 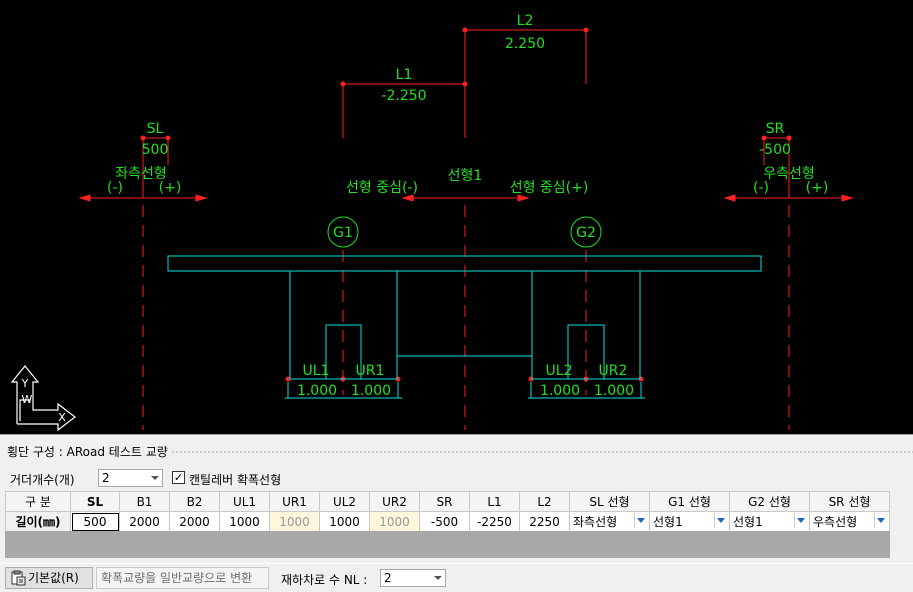 What do you see at coordinates (42, 480) in the screenshot?
I see `girder-count-label: 거더개수(개)` at bounding box center [42, 480].